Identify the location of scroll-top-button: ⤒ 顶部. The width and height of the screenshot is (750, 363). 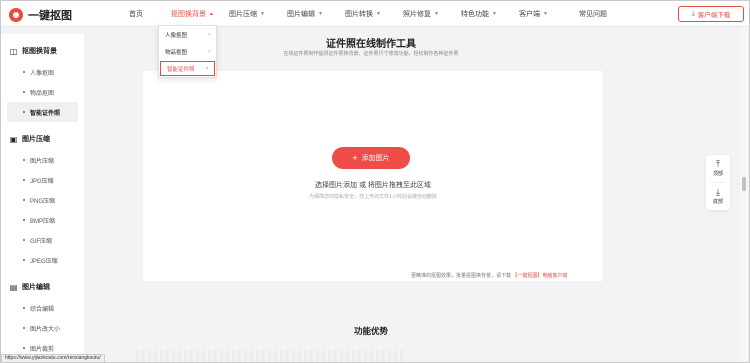
(718, 168).